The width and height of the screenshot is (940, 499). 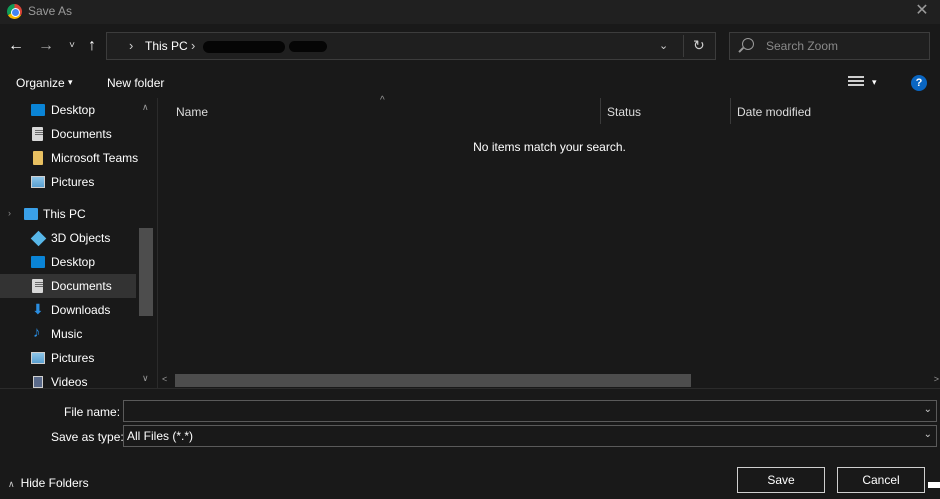 I want to click on column-header-status: Status, so click(x=666, y=111).